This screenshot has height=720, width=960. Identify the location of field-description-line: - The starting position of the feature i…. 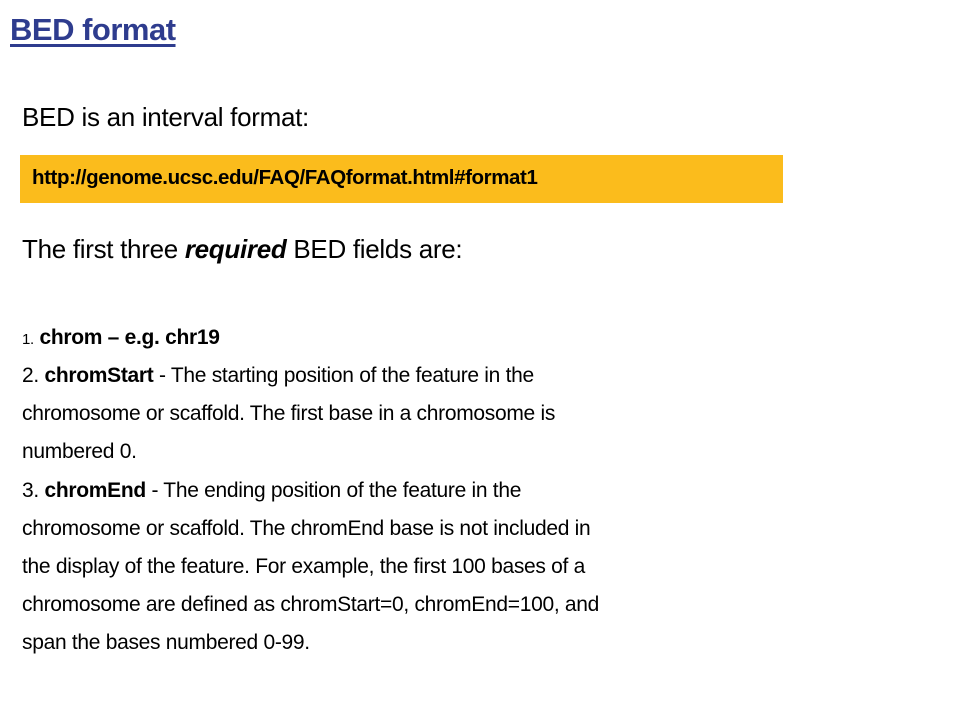
(343, 375).